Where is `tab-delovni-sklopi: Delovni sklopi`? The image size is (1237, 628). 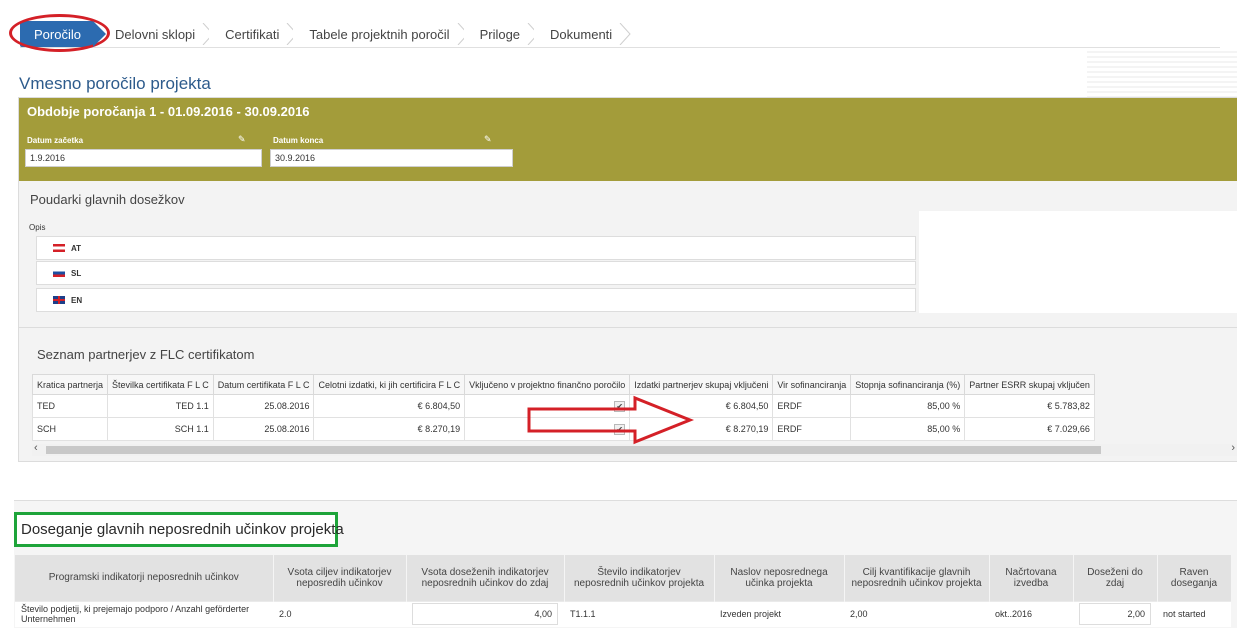
tab-delovni-sklopi: Delovni sklopi is located at coordinates (153, 34).